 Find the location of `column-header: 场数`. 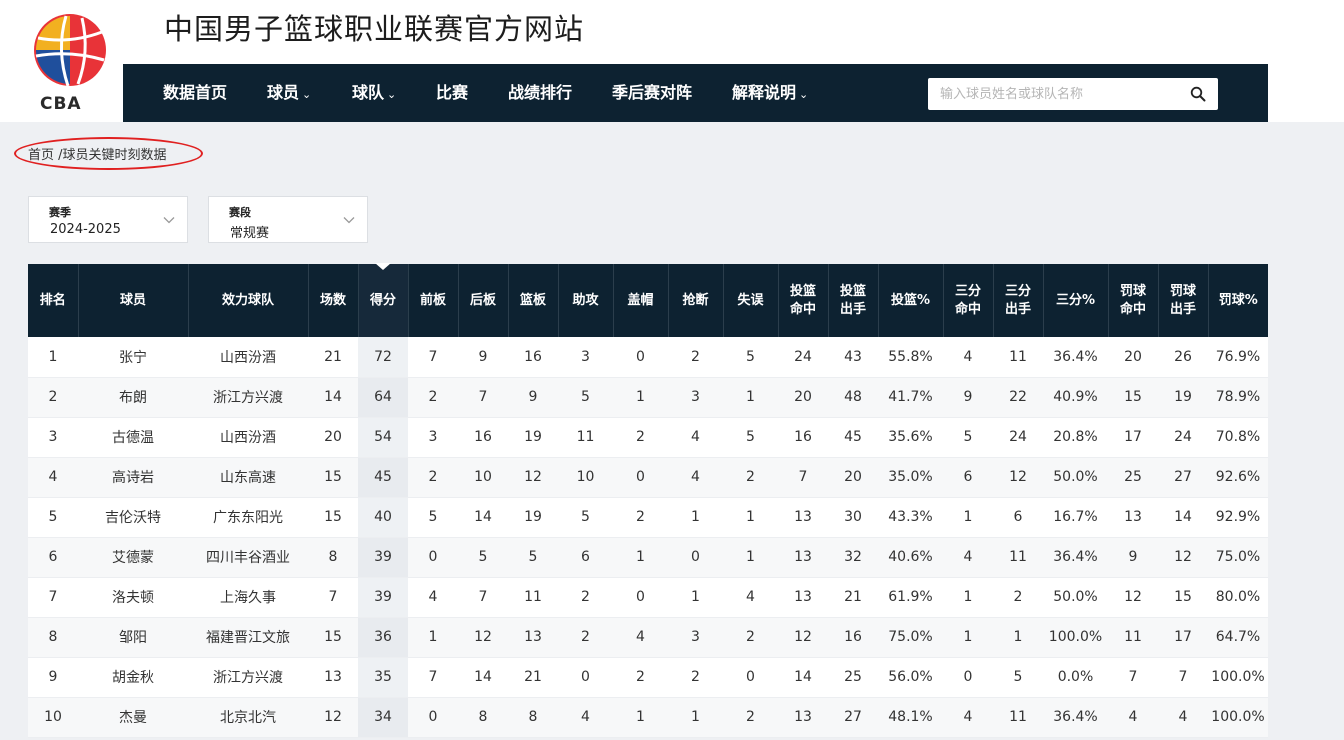

column-header: 场数 is located at coordinates (332, 300).